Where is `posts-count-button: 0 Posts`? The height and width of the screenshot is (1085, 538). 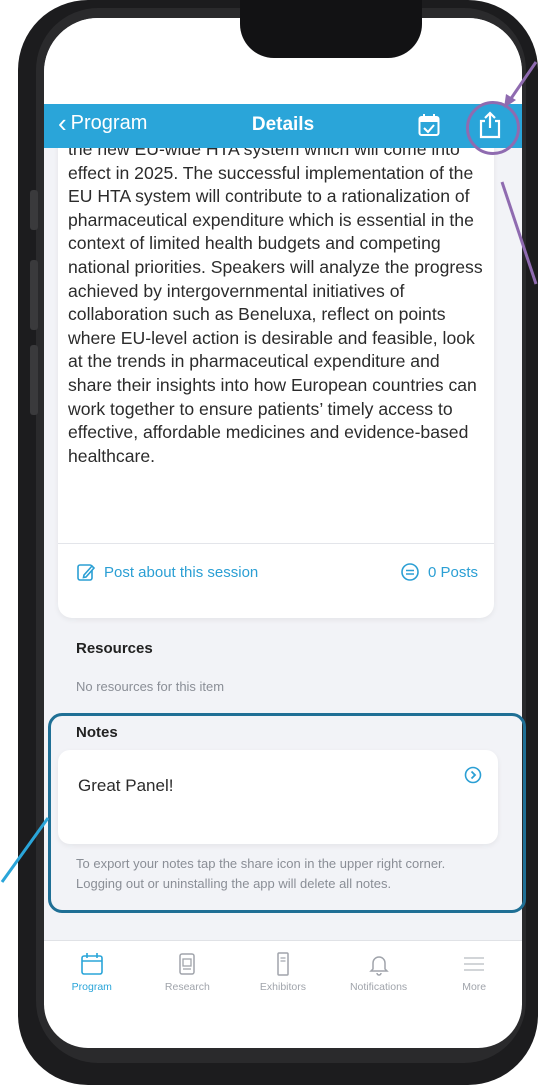
posts-count-button: 0 Posts is located at coordinates (439, 572).